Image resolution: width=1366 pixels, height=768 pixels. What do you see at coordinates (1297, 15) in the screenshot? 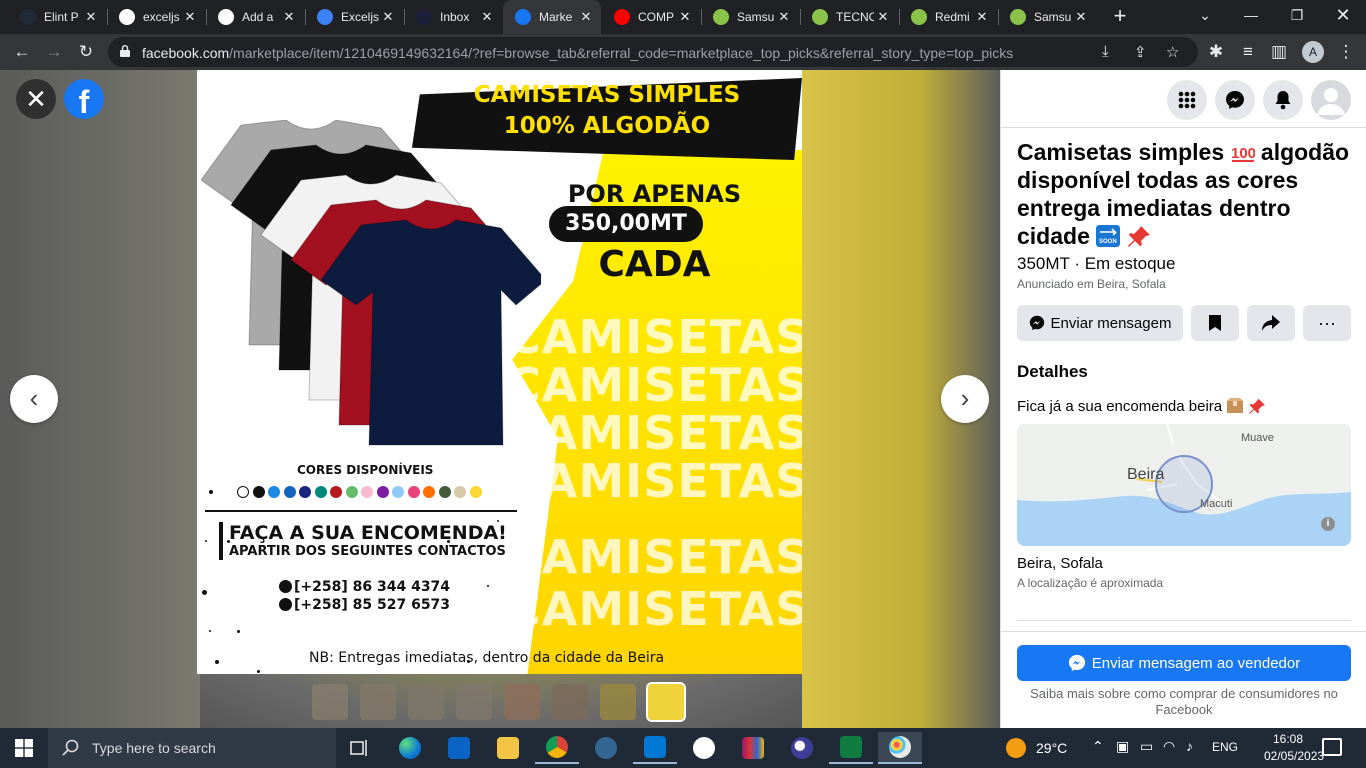
I see `restore-button: ❐` at bounding box center [1297, 15].